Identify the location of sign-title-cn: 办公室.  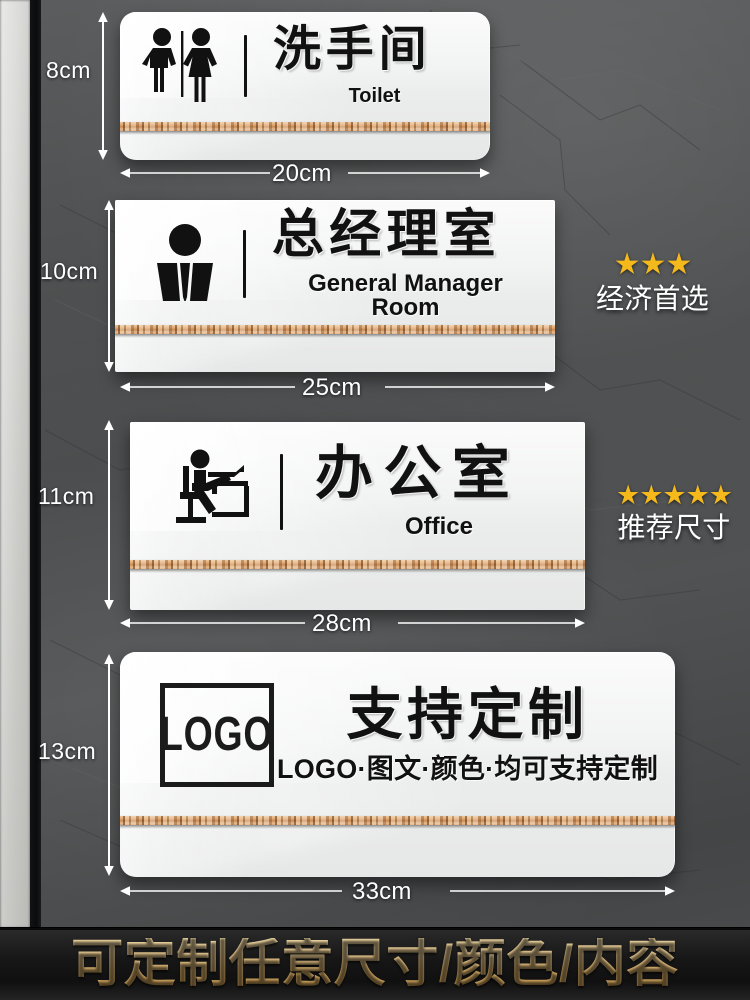
(418, 473).